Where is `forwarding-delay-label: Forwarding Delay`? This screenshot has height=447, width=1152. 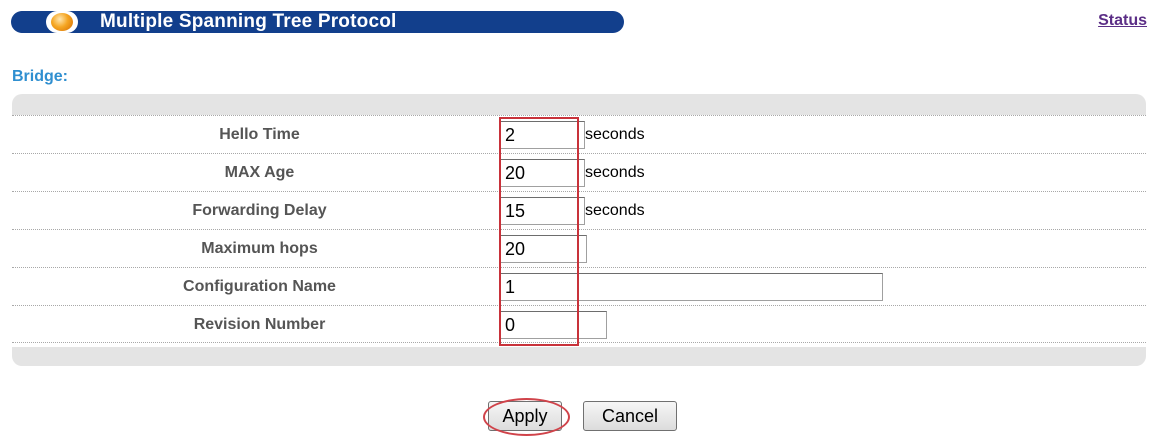
forwarding-delay-label: Forwarding Delay is located at coordinates (259, 210).